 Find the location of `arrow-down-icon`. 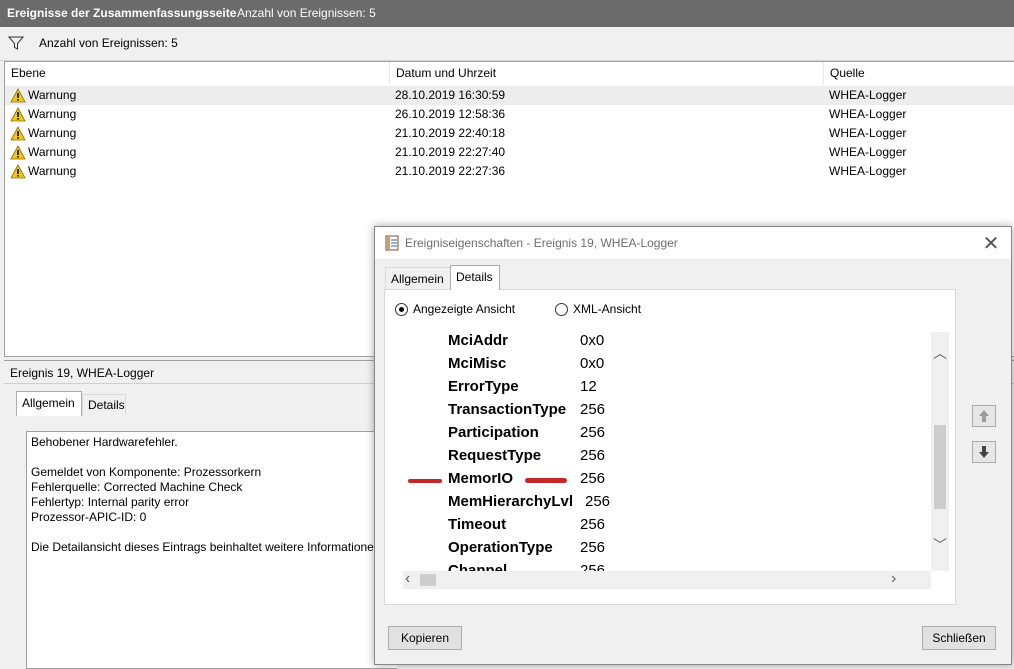

arrow-down-icon is located at coordinates (984, 452).